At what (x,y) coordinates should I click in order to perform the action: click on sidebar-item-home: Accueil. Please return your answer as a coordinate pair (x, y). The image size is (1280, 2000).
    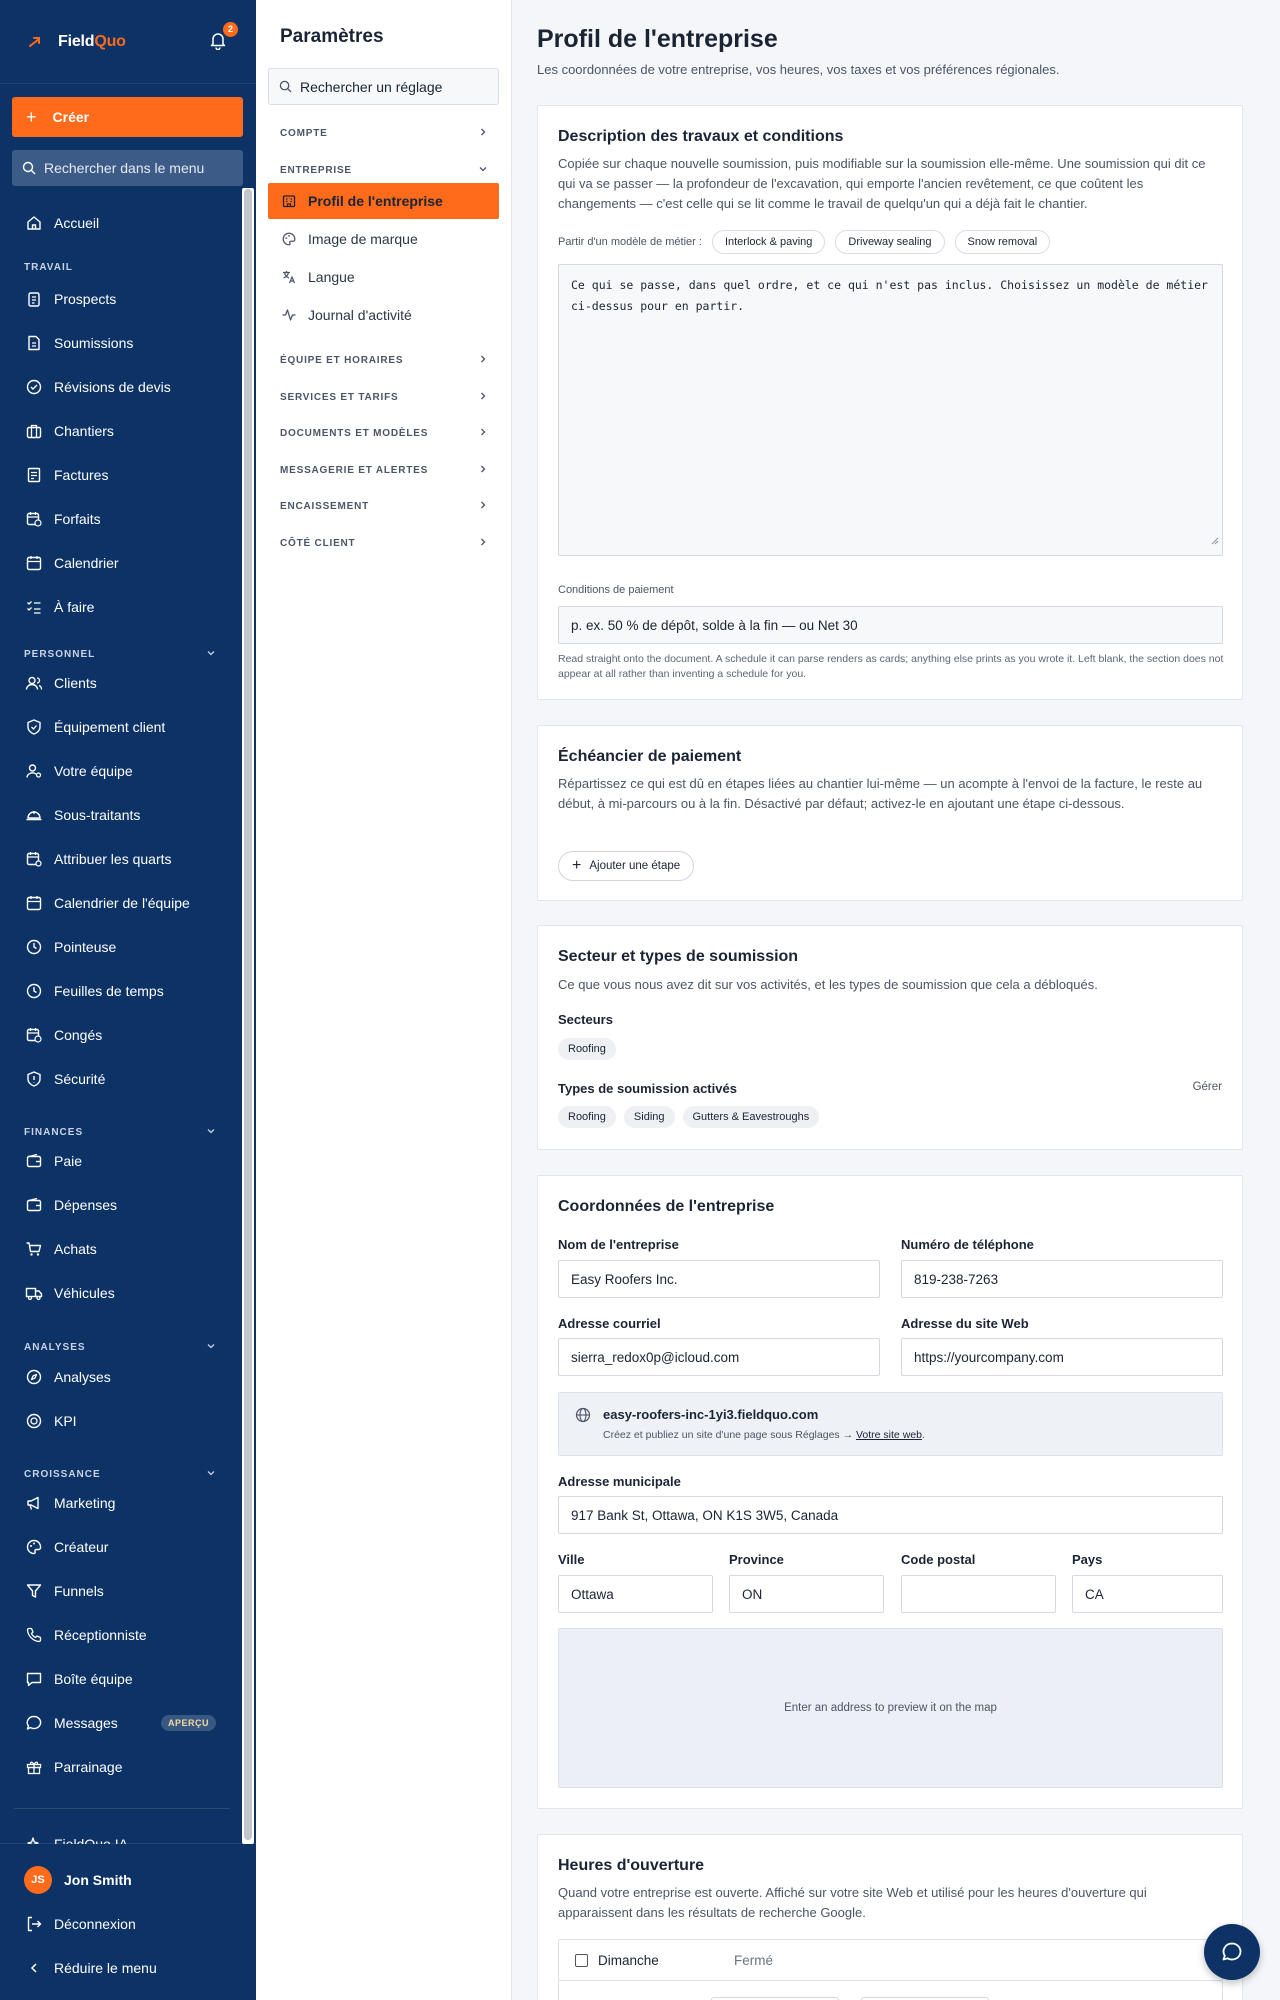
    Looking at the image, I should click on (120, 223).